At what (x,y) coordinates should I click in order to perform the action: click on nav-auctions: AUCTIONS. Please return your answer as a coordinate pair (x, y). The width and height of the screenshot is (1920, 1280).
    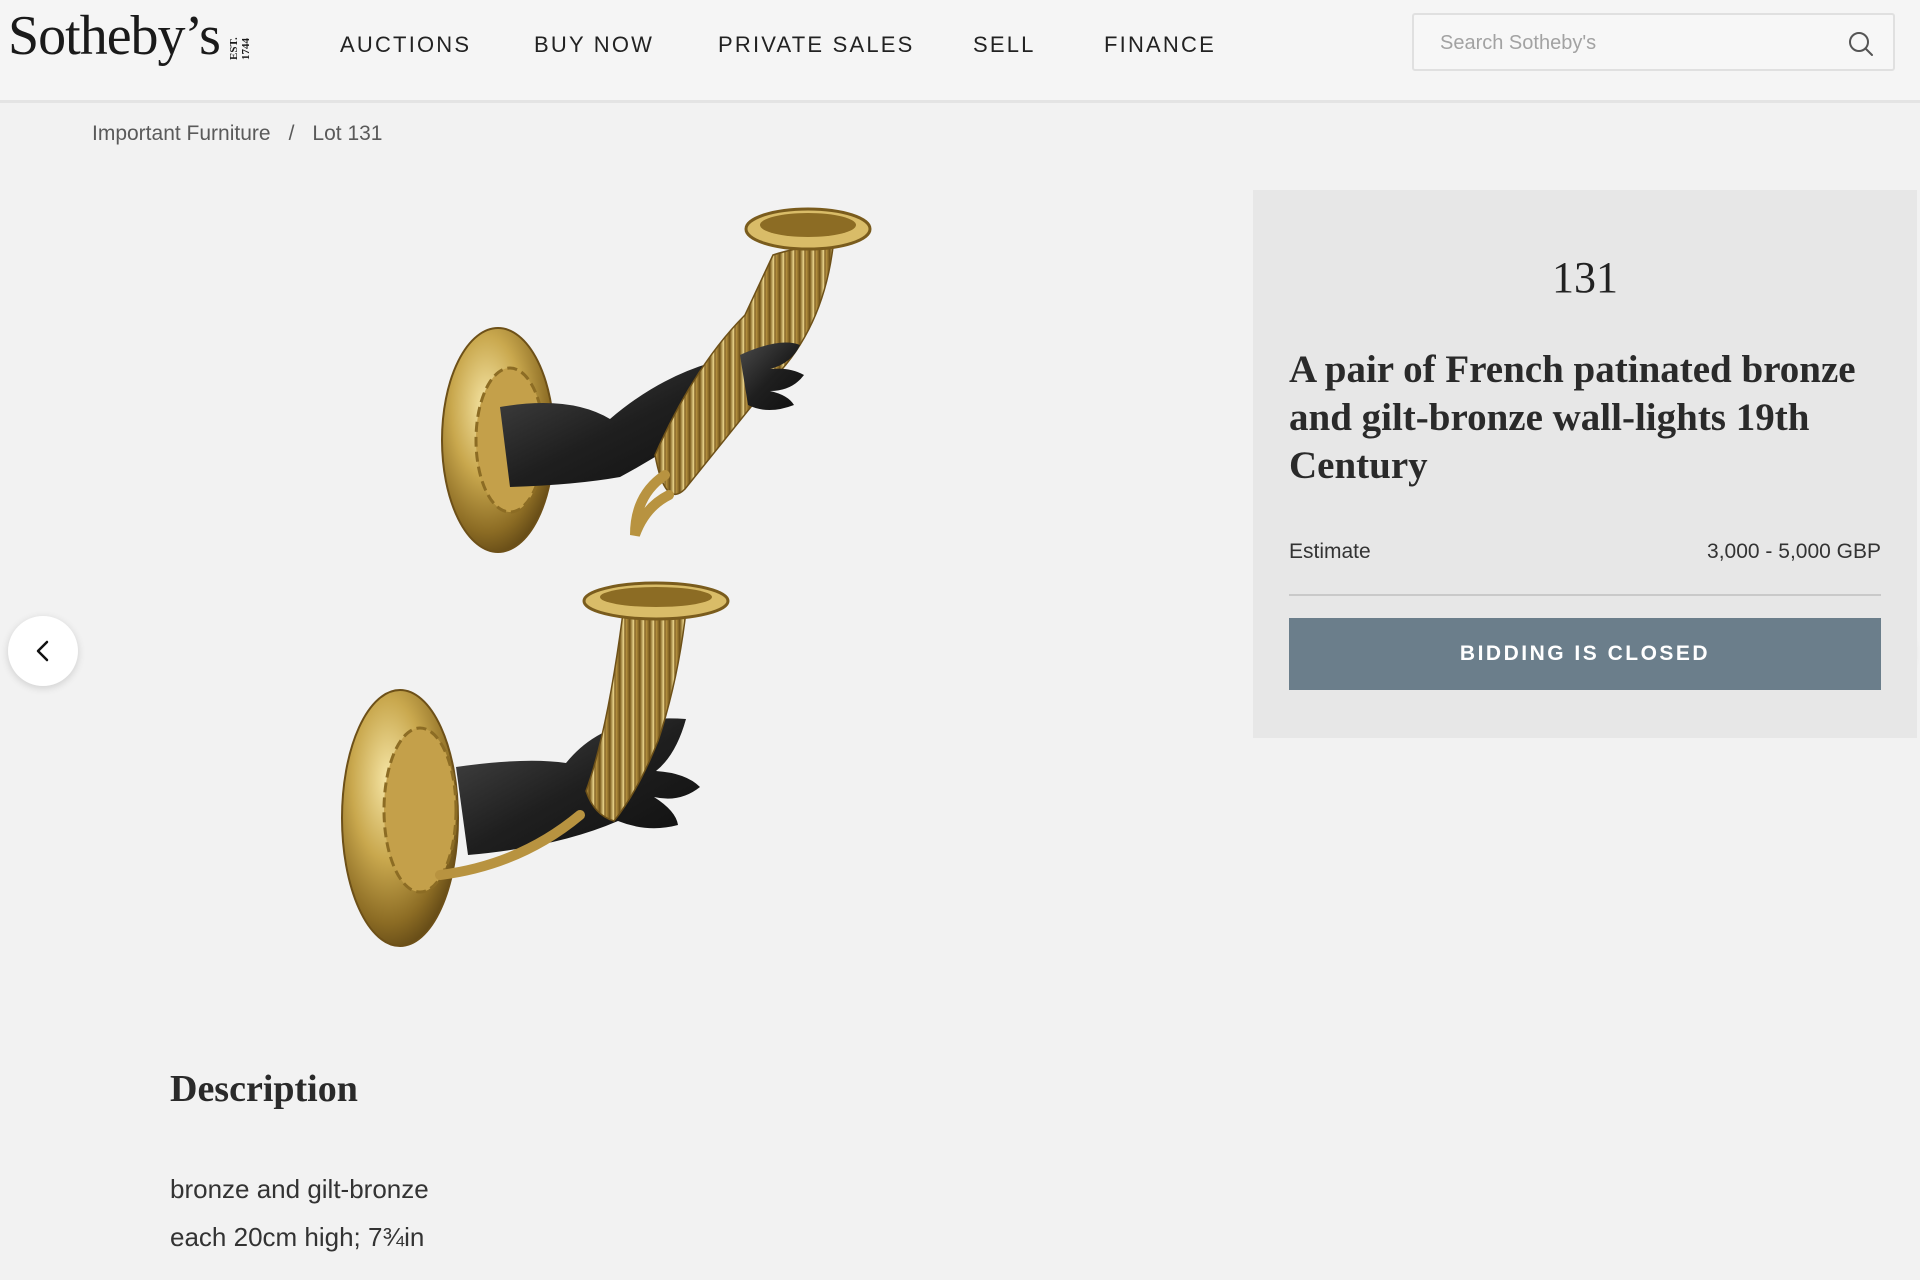
    Looking at the image, I should click on (405, 45).